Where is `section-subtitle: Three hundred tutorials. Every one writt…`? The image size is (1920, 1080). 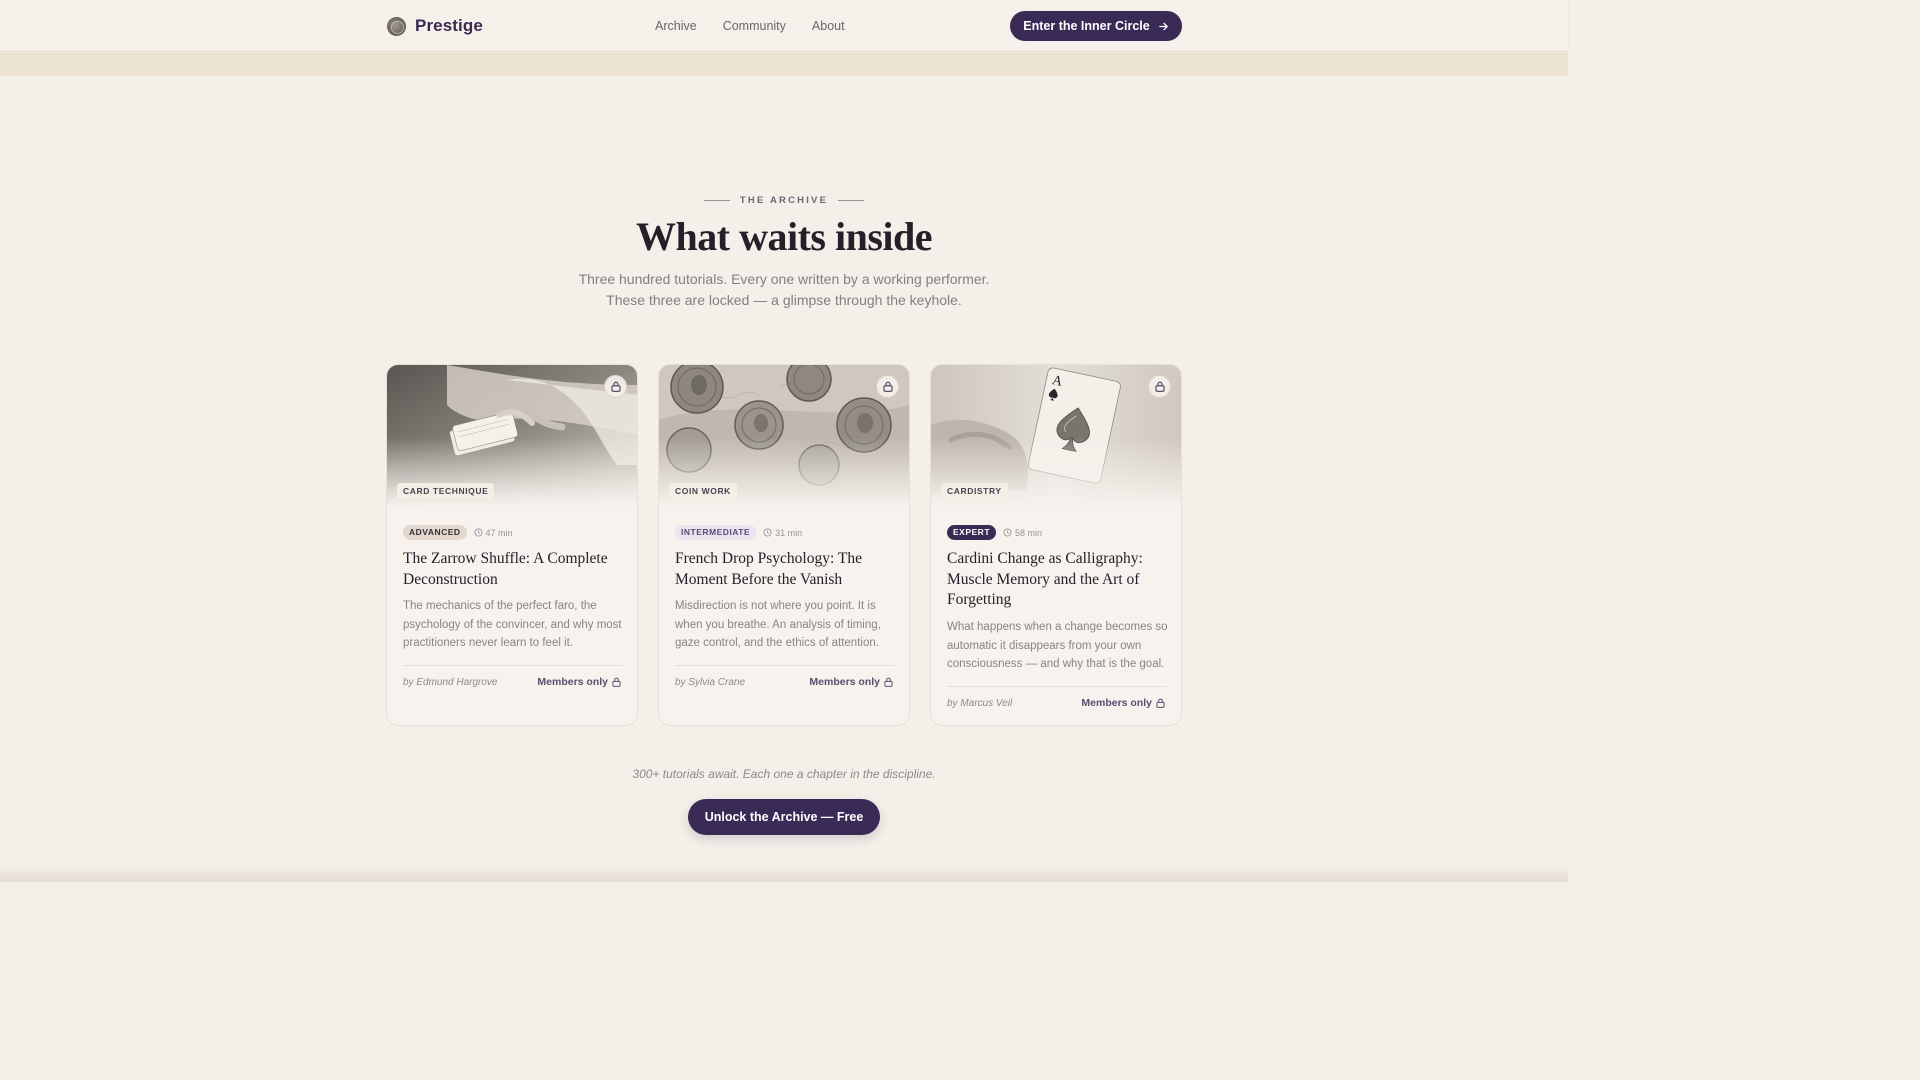
section-subtitle: Three hundred tutorials. Every one writt… is located at coordinates (784, 290).